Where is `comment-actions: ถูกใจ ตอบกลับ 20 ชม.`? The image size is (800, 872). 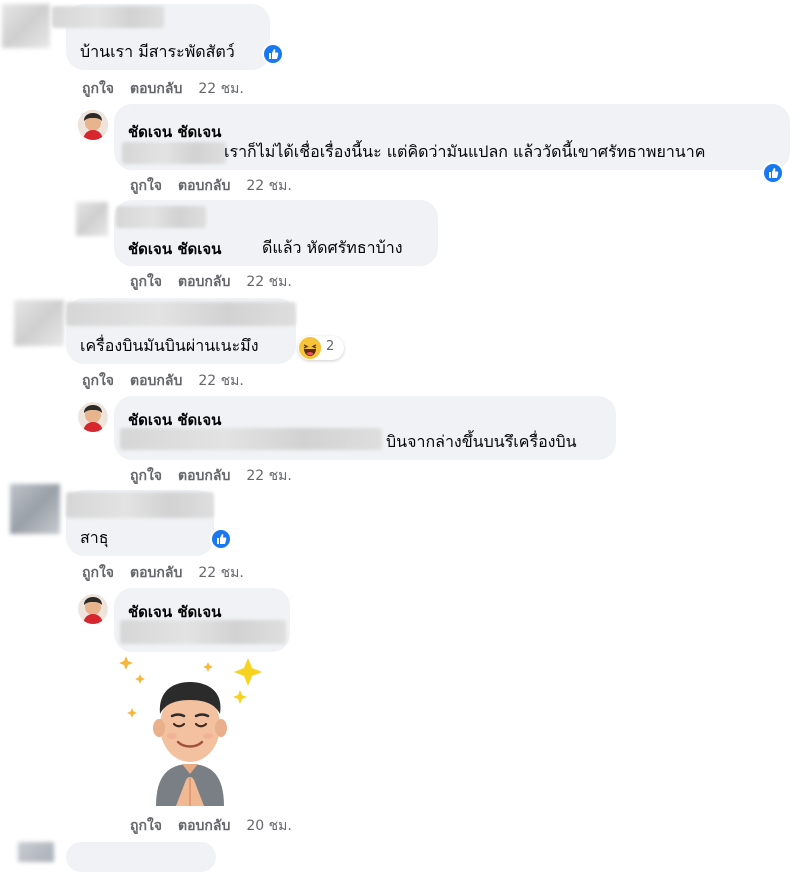 comment-actions: ถูกใจ ตอบกลับ 20 ชม. is located at coordinates (219, 826).